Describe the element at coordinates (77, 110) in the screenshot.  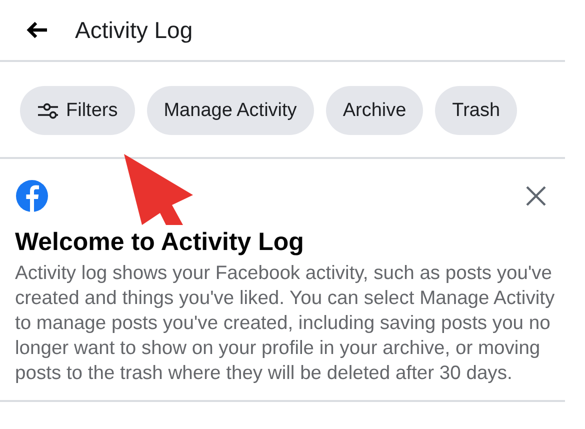
I see `filter-chip: Filters` at that location.